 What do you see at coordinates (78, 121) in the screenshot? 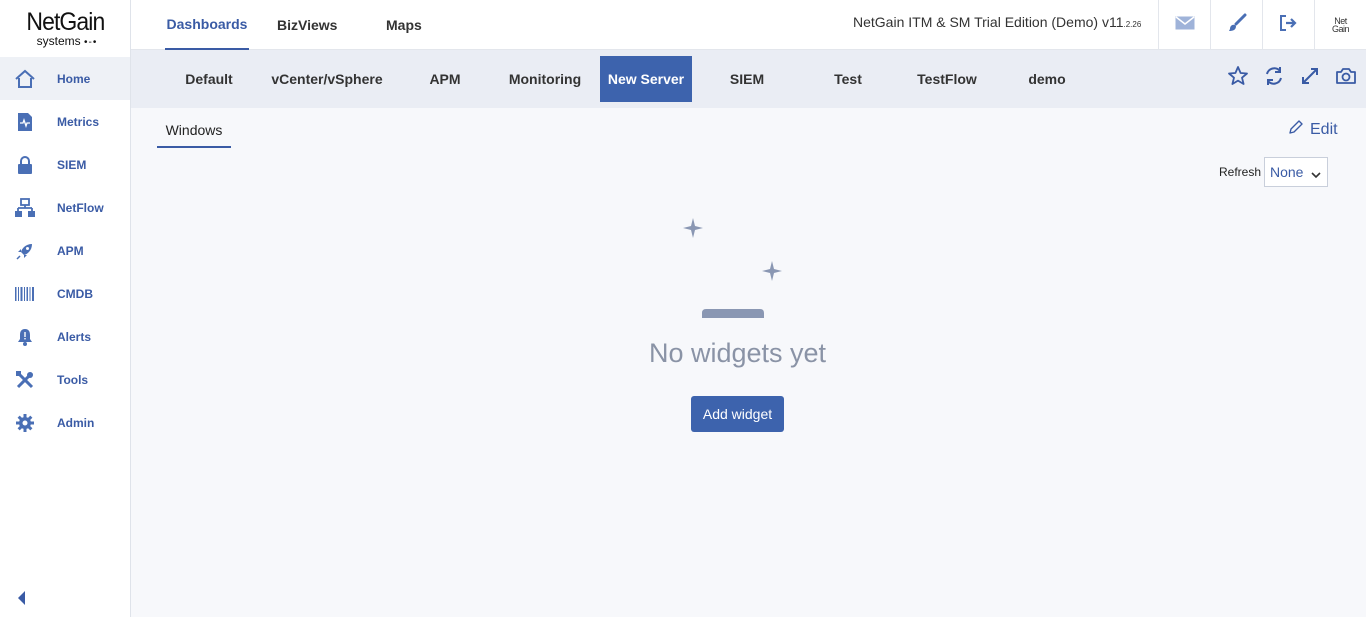
I see `sidebar-item-label: Metrics` at bounding box center [78, 121].